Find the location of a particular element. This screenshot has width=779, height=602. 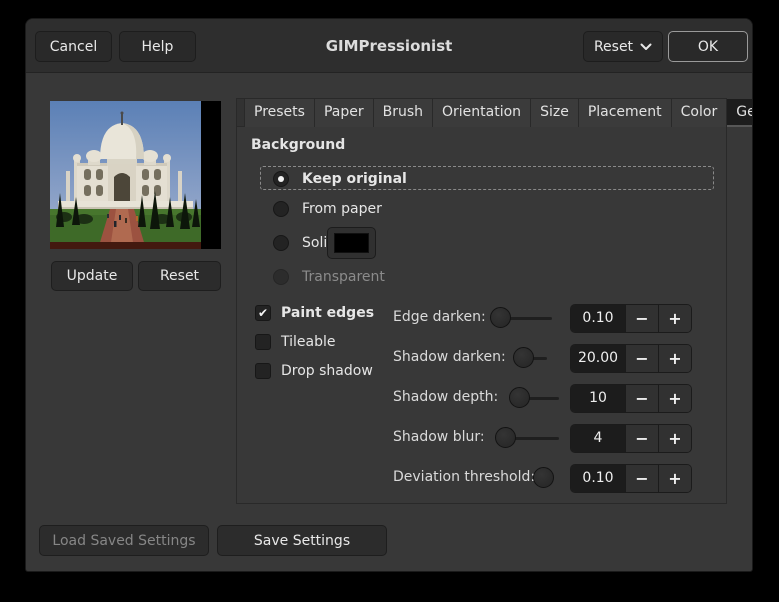

edge-darken-spinbox: 0.10 − + is located at coordinates (631, 318).